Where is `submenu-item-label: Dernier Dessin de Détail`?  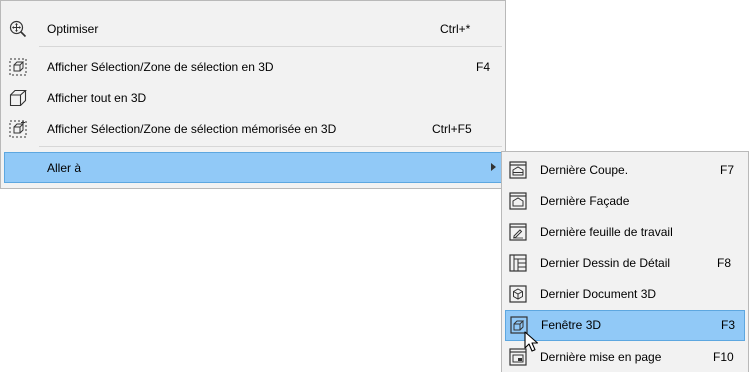 submenu-item-label: Dernier Dessin de Détail is located at coordinates (605, 263).